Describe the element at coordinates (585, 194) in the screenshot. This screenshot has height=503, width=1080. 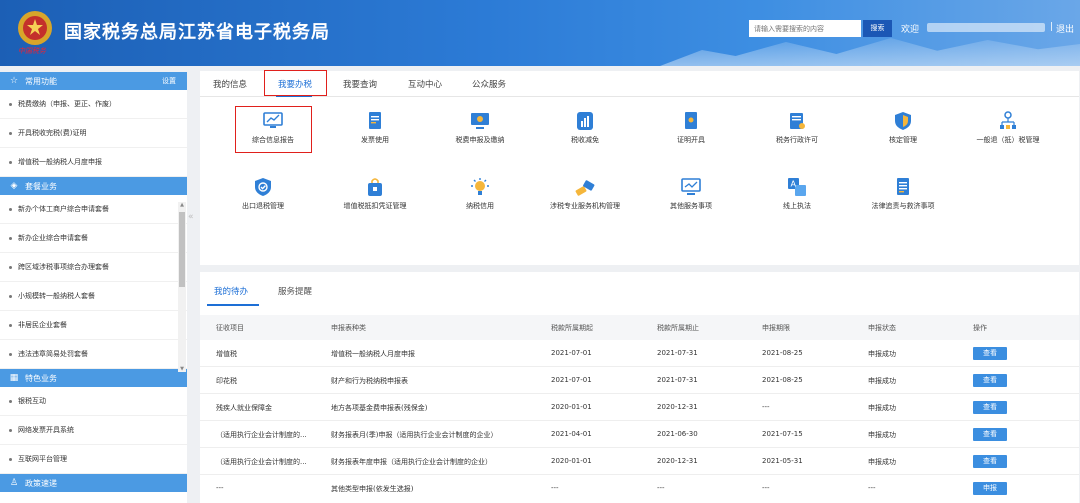
I see `service-professional-agency: 涉税专业服务机构管理` at that location.